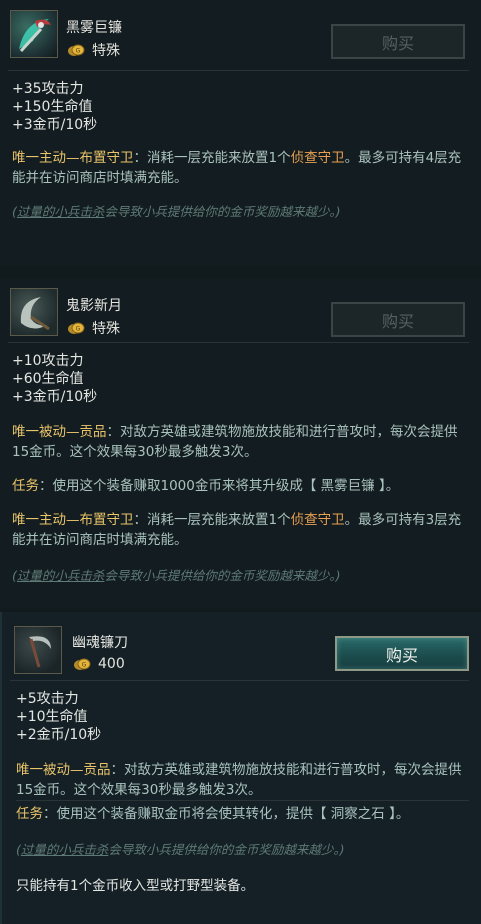 The height and width of the screenshot is (924, 481). I want to click on scythe-icon, so click(34, 34).